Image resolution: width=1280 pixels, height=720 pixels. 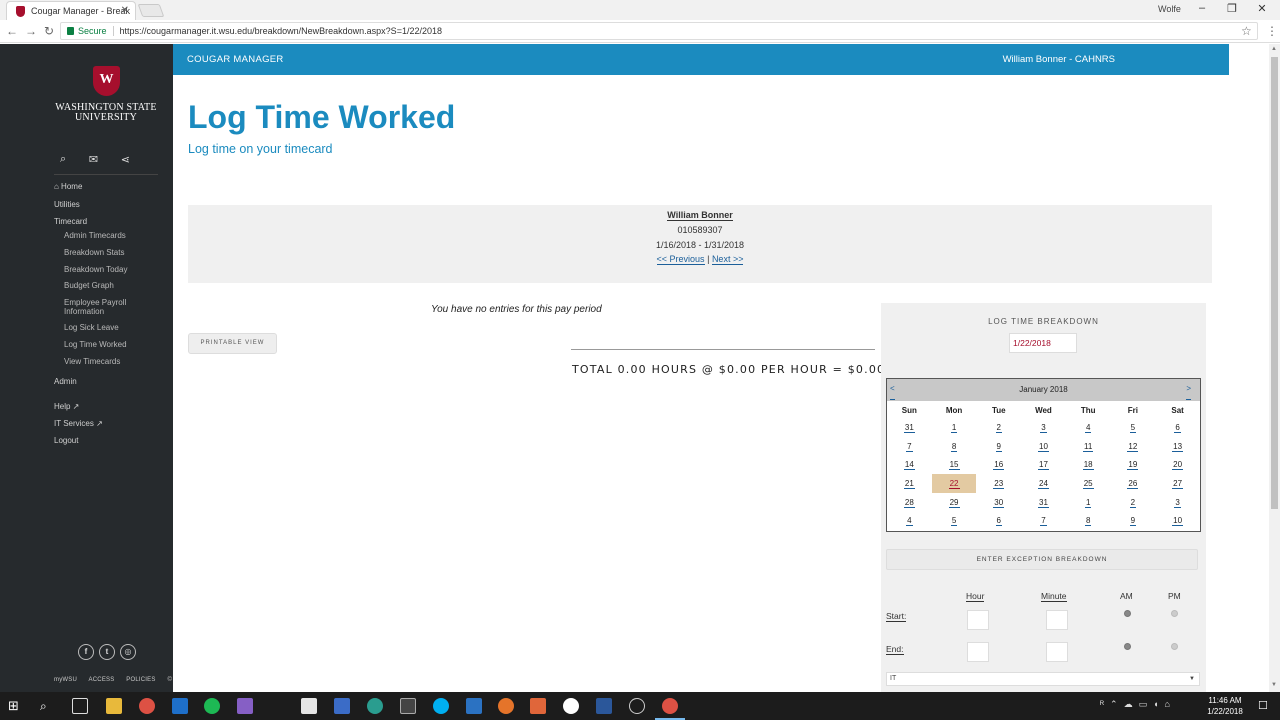 I want to click on instagram-icon: ◎, so click(x=128, y=652).